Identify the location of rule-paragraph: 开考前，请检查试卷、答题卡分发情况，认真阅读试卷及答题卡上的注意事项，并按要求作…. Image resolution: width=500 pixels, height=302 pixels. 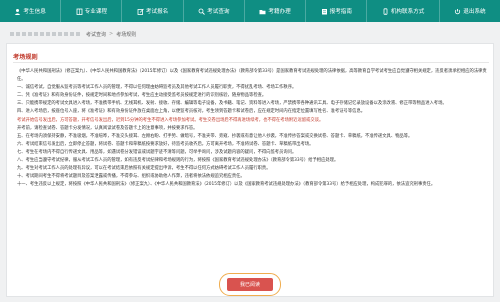
(107, 128).